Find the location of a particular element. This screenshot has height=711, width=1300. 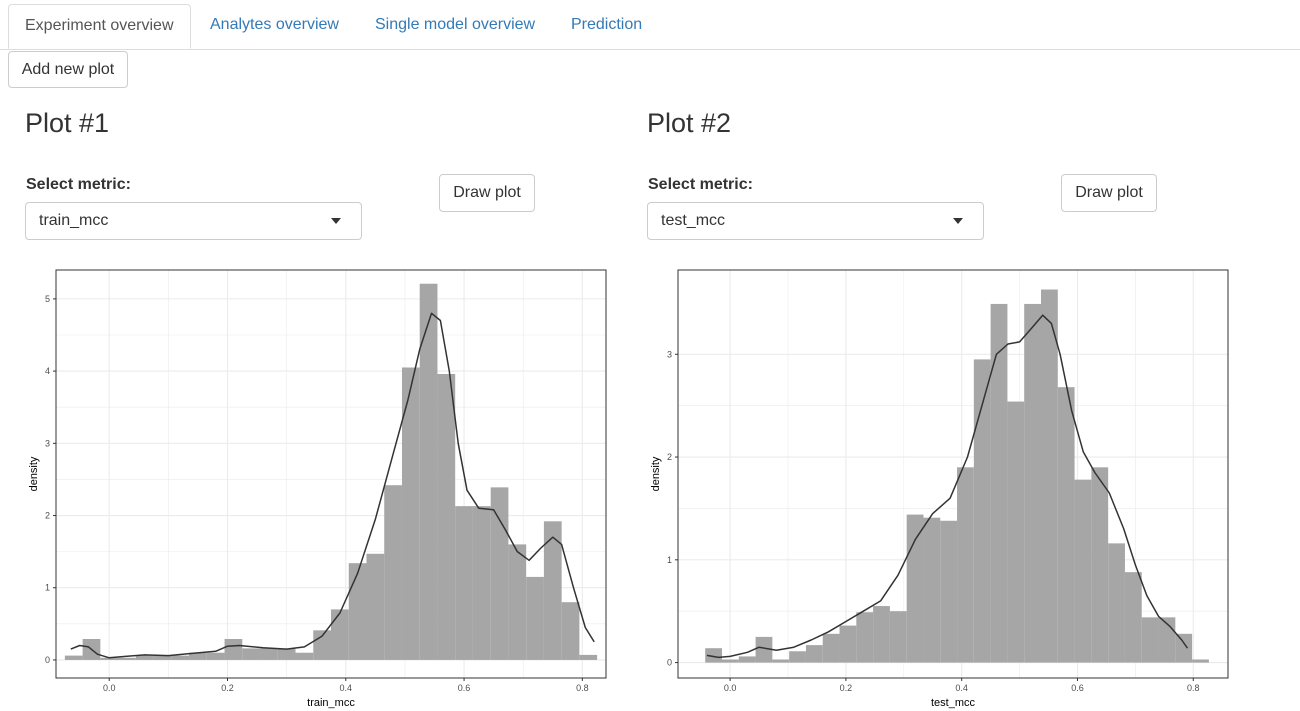

x-axis-title: test_mcc is located at coordinates (953, 703).